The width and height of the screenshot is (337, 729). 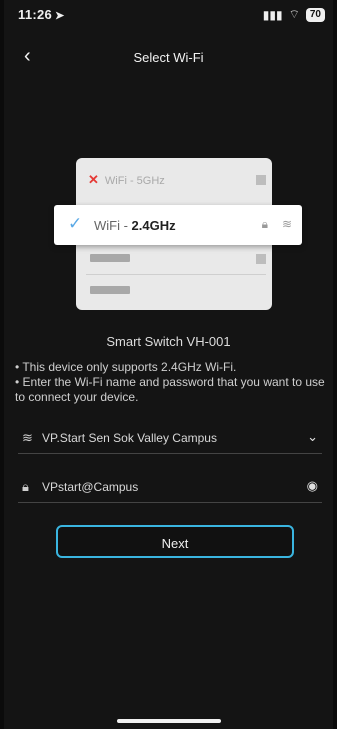 I want to click on home-indicator, so click(x=169, y=721).